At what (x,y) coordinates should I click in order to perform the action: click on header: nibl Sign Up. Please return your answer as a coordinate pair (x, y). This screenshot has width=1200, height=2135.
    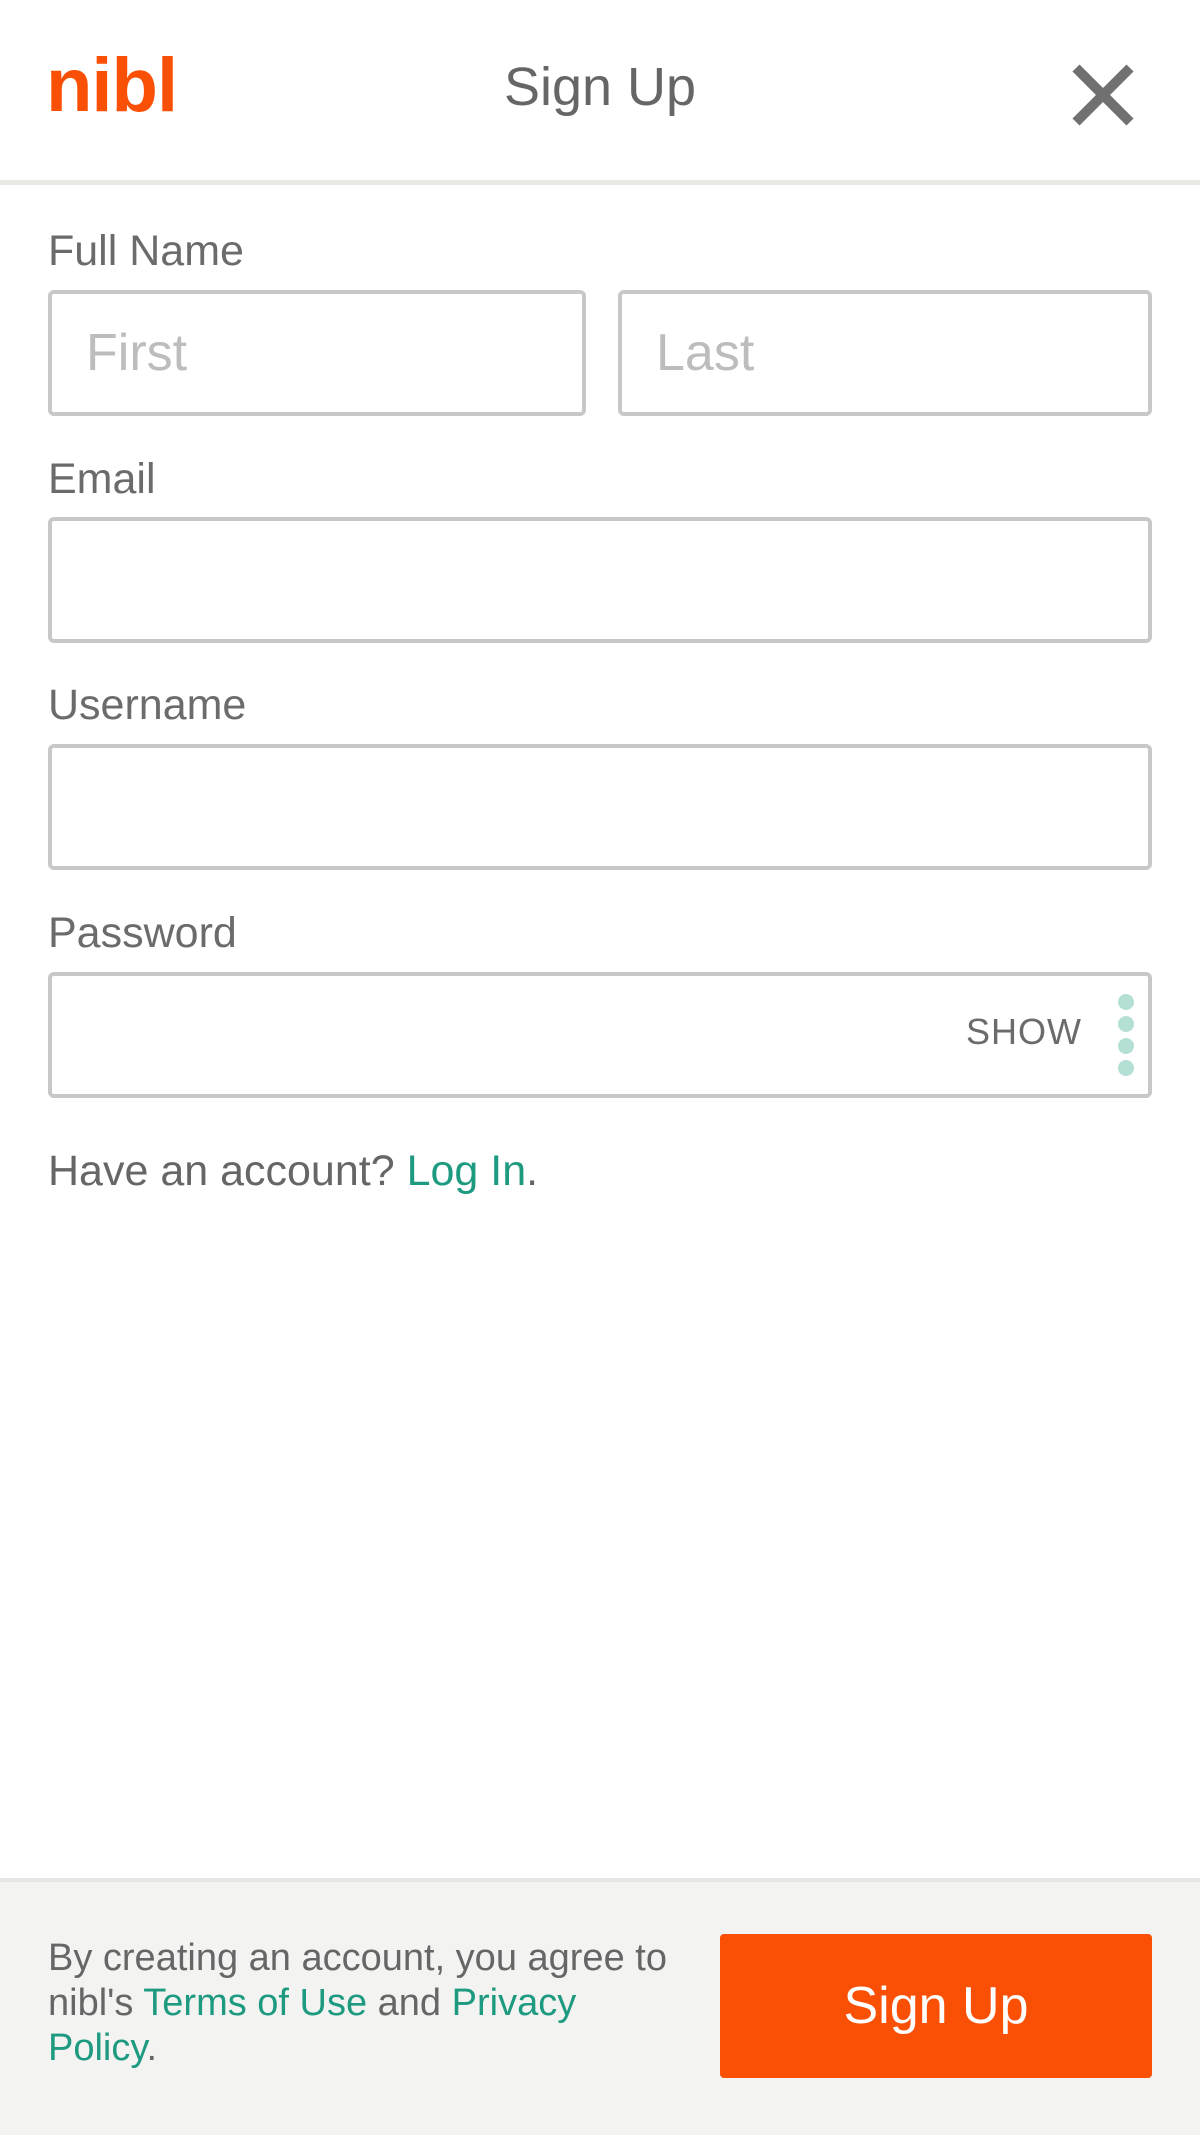
    Looking at the image, I should click on (600, 92).